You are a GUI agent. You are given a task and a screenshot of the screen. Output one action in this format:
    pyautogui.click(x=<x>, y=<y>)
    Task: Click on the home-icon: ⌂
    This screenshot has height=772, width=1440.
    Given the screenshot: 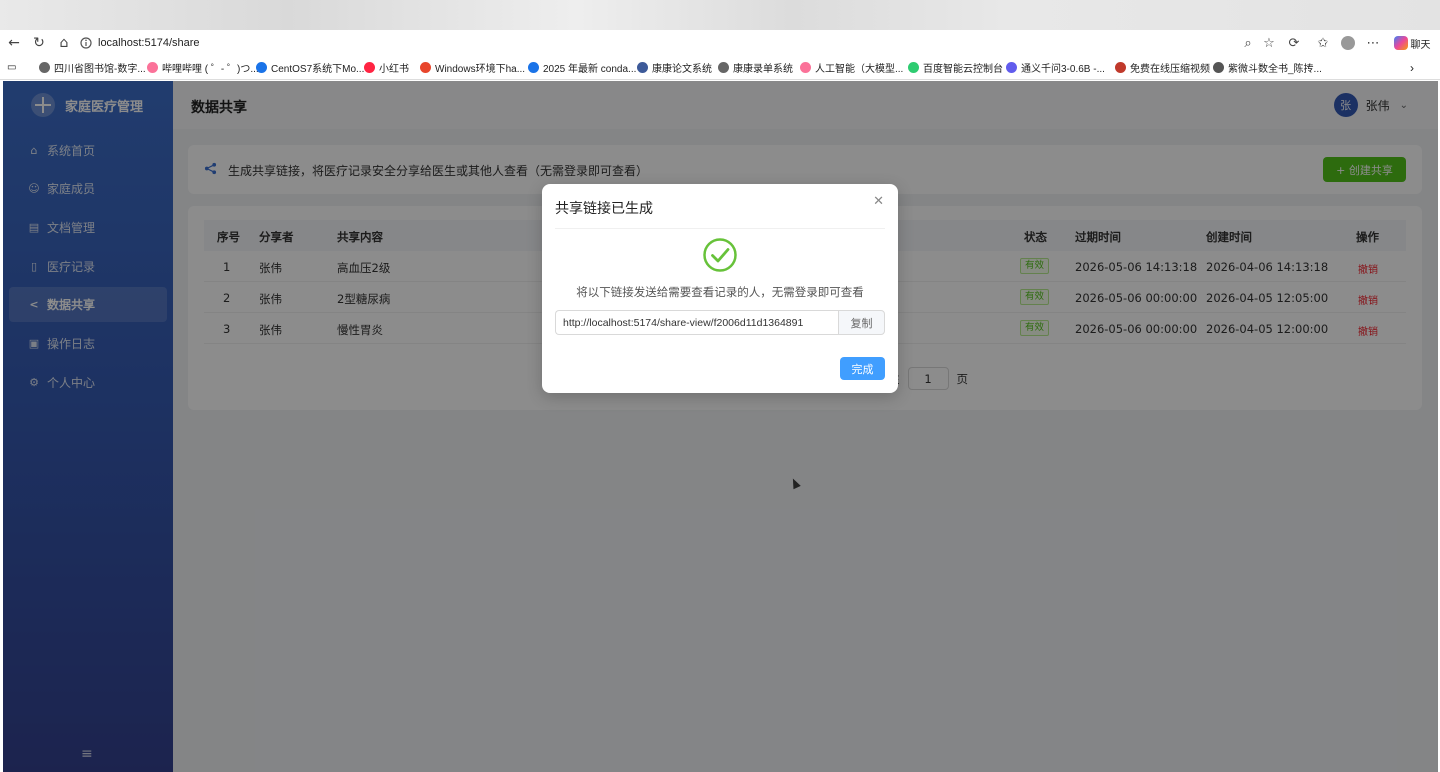 What is the action you would take?
    pyautogui.click(x=64, y=43)
    